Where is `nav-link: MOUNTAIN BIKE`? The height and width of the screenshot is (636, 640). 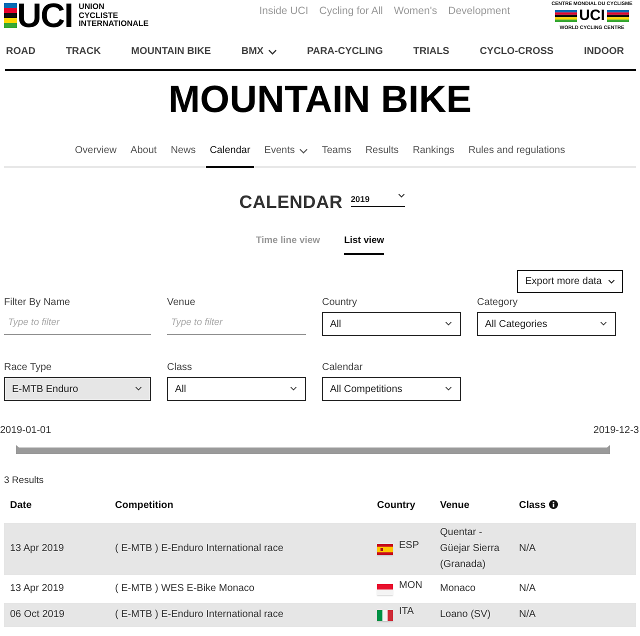
nav-link: MOUNTAIN BIKE is located at coordinates (171, 52).